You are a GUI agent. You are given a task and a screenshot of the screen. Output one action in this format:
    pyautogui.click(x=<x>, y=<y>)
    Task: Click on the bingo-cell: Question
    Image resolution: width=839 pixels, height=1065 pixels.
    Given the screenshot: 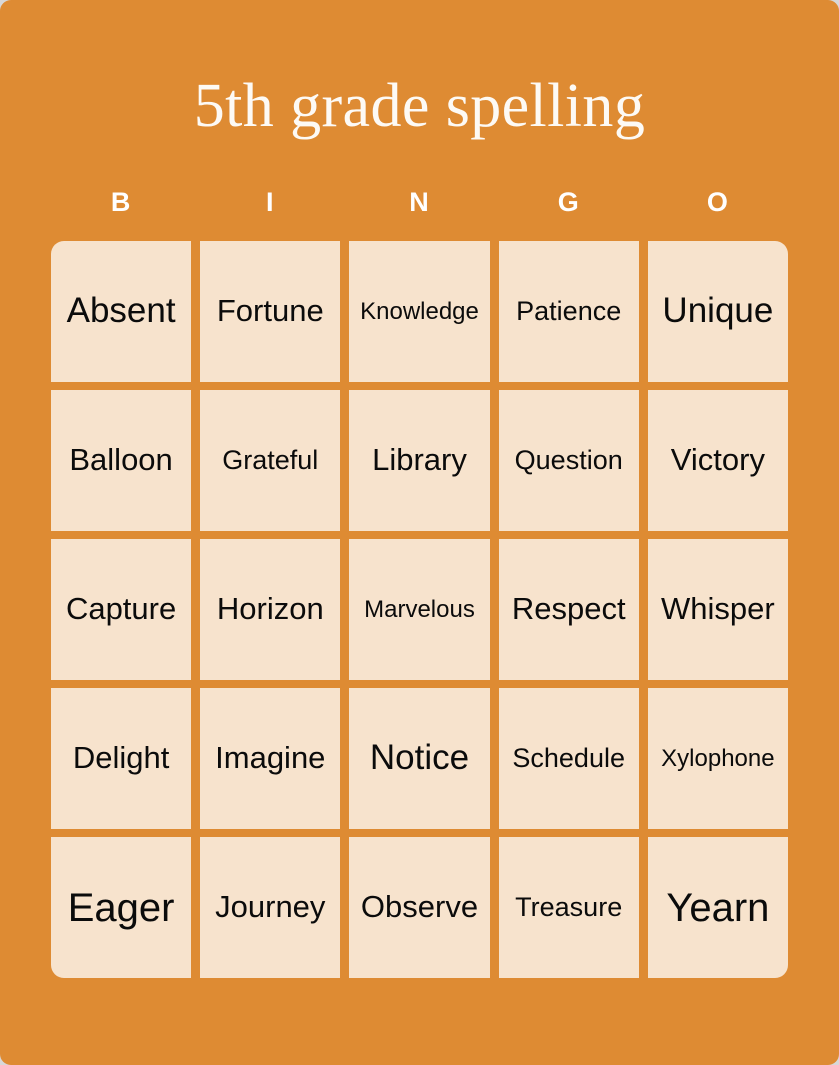 What is the action you would take?
    pyautogui.click(x=568, y=460)
    